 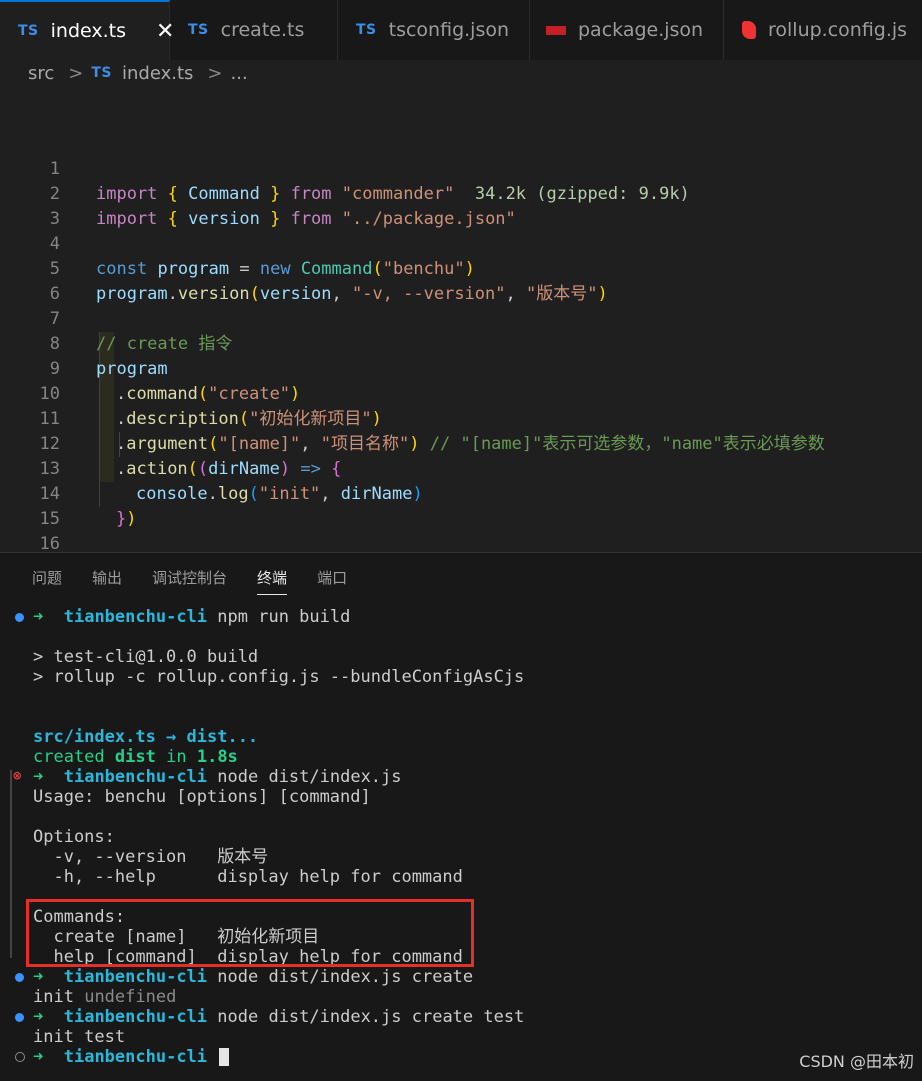 I want to click on tab-rollup-config-js: rollup.config.js, so click(x=823, y=30).